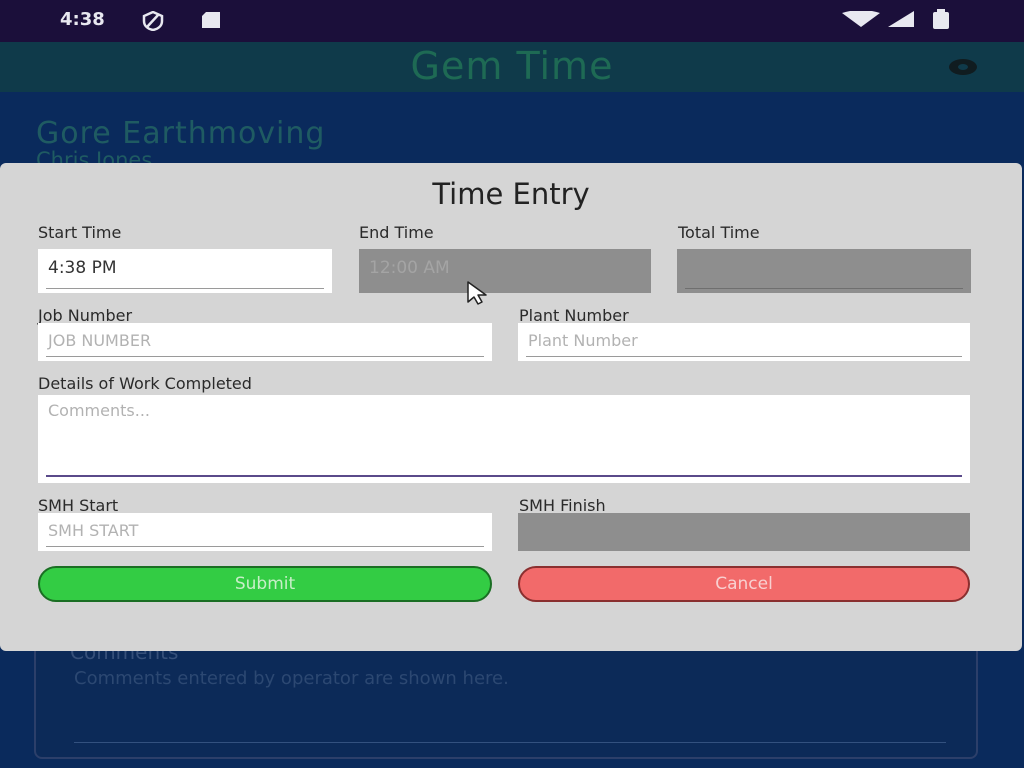  I want to click on app-bar: Gem Time, so click(512, 67).